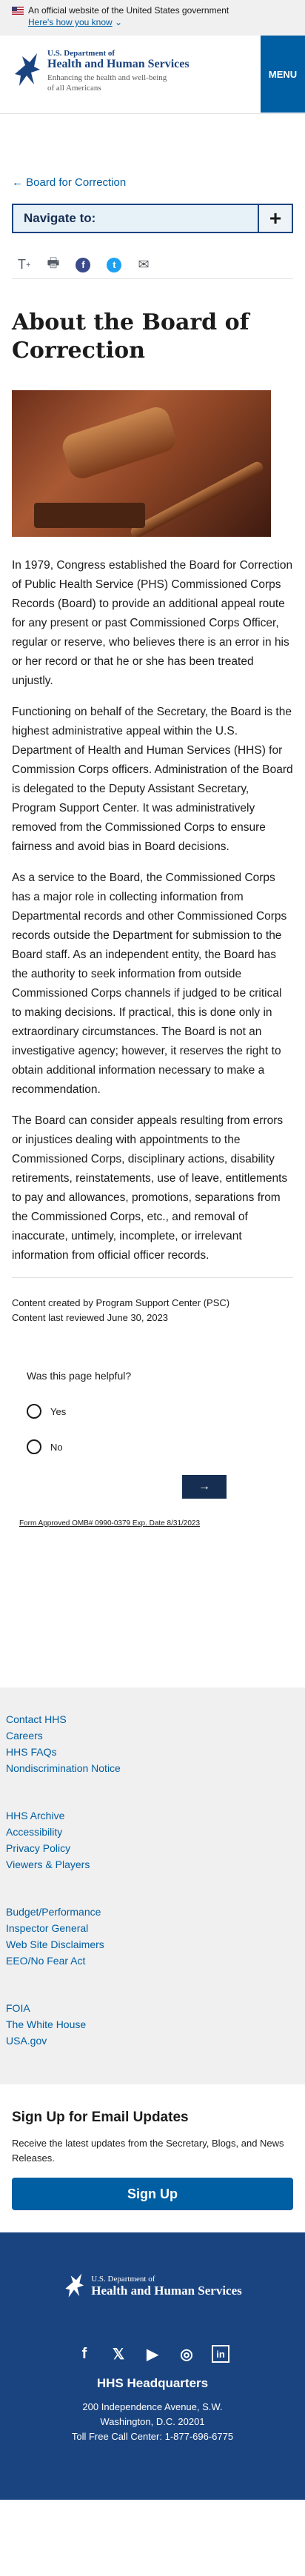 The height and width of the screenshot is (2576, 305). Describe the element at coordinates (152, 1912) in the screenshot. I see `footer-link-budget: Budget/Performance` at that location.